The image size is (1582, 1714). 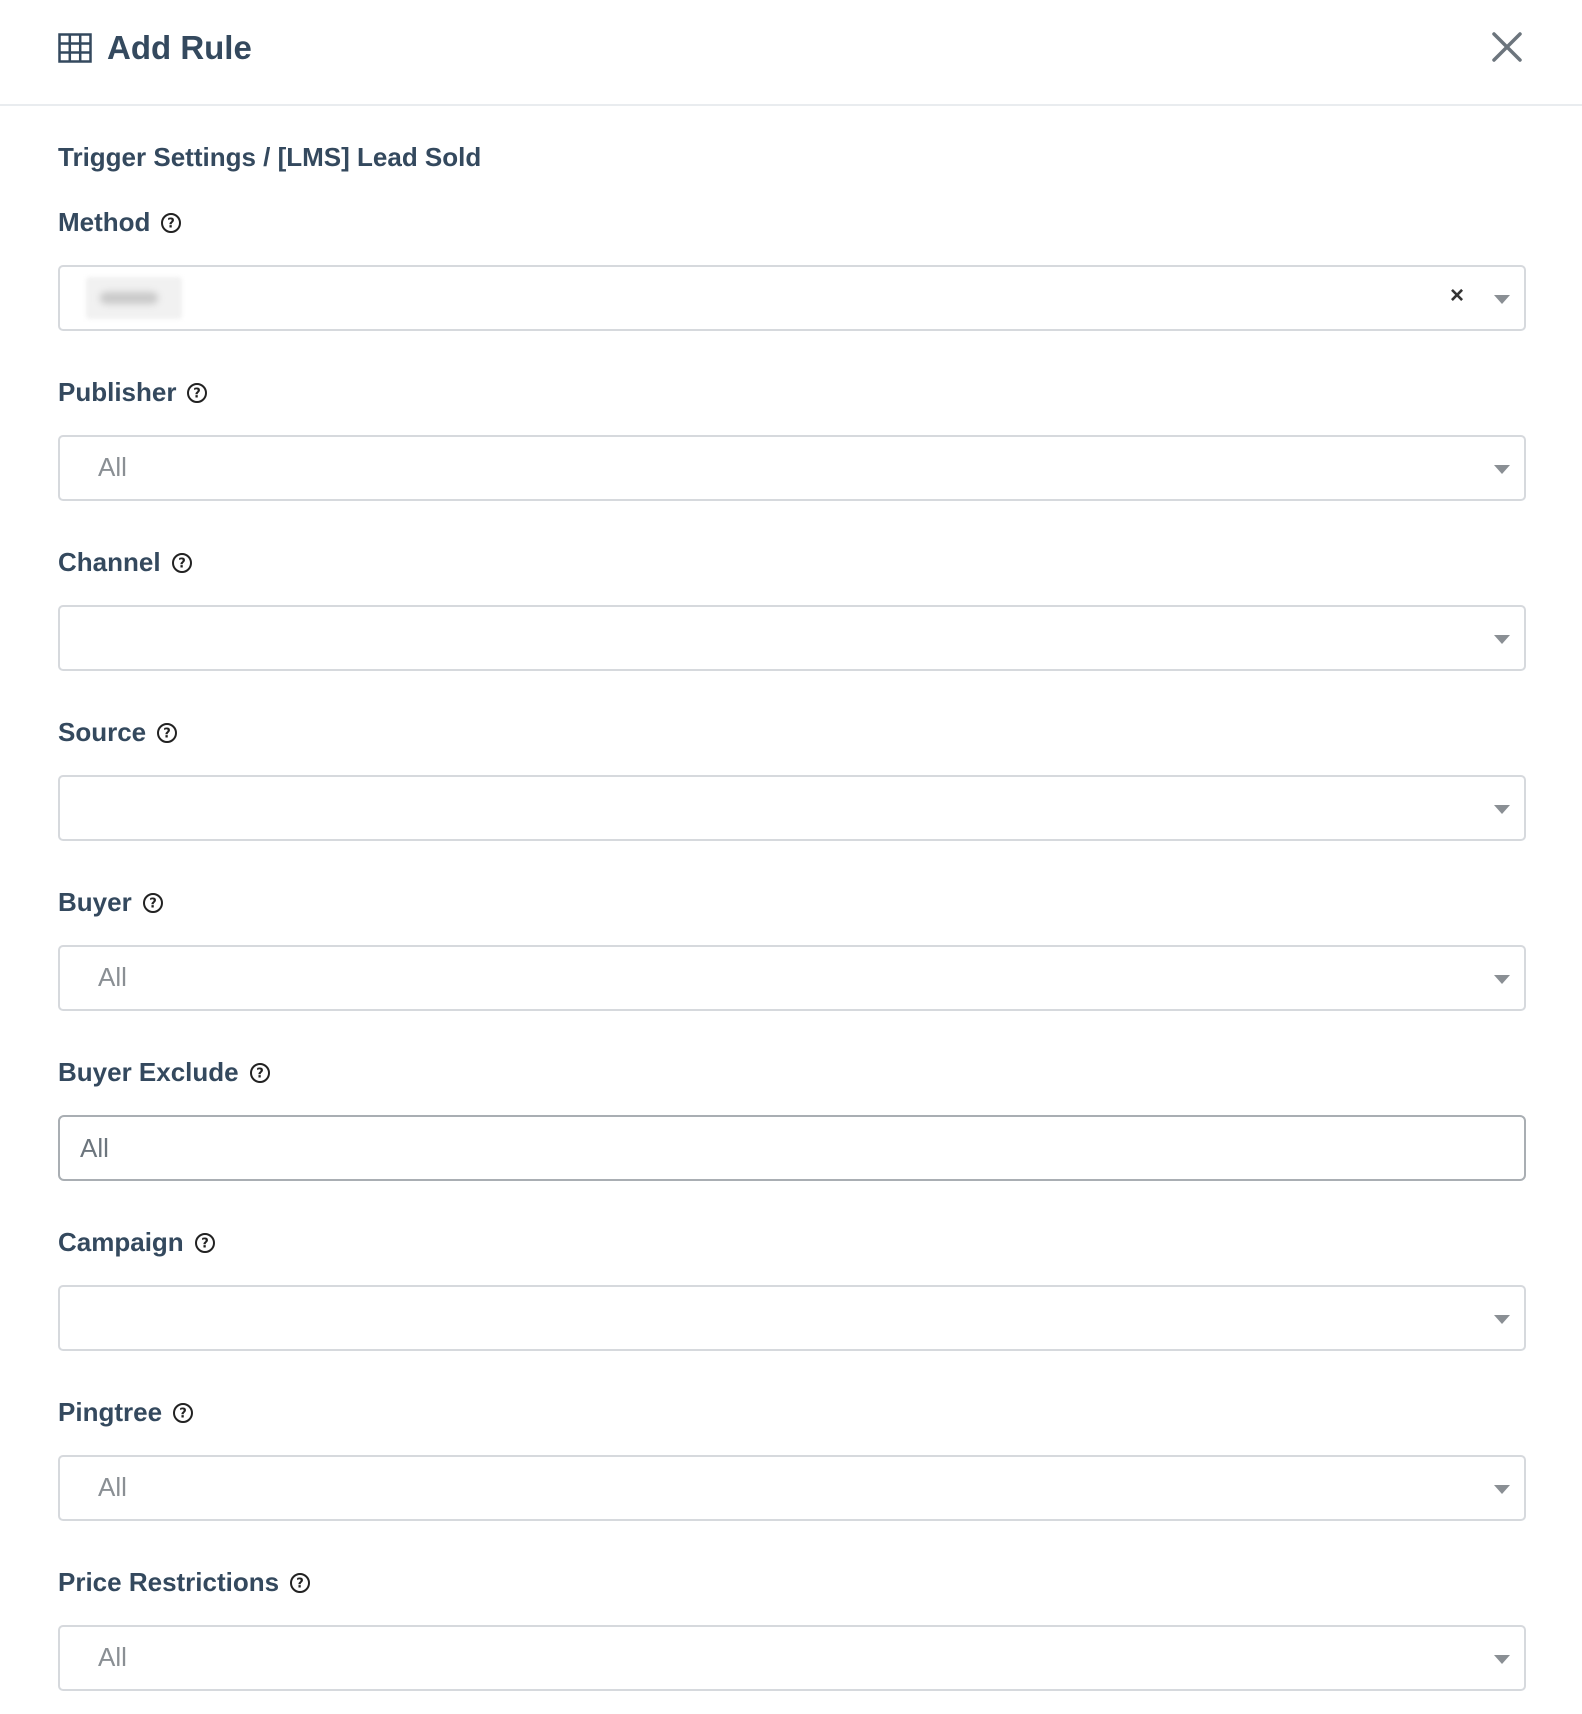 I want to click on price-restrictions-label-text: Price Restrictions, so click(x=169, y=1582).